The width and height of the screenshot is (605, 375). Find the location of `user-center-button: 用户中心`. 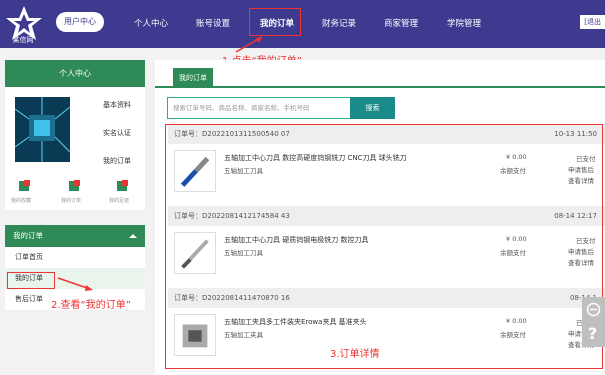

user-center-button: 用户中心 is located at coordinates (80, 22).